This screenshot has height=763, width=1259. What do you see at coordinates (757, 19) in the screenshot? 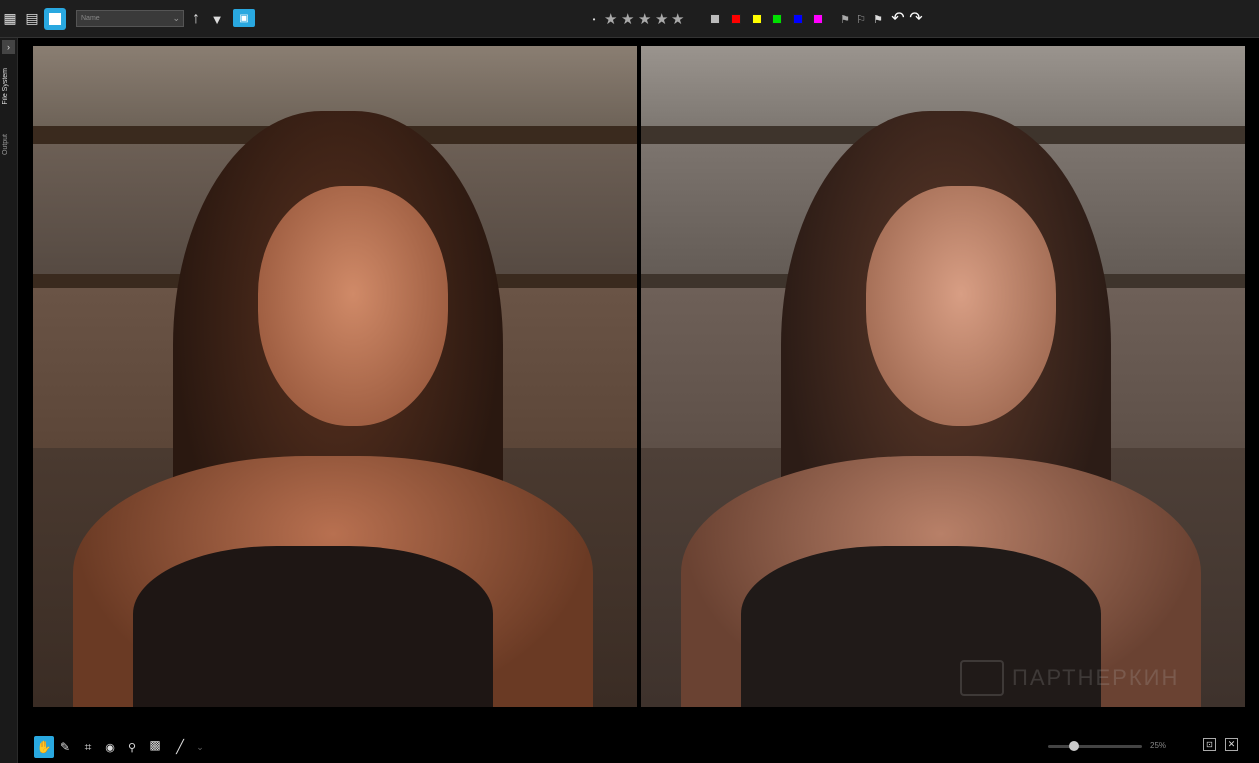
I see `color-label-yellow` at bounding box center [757, 19].